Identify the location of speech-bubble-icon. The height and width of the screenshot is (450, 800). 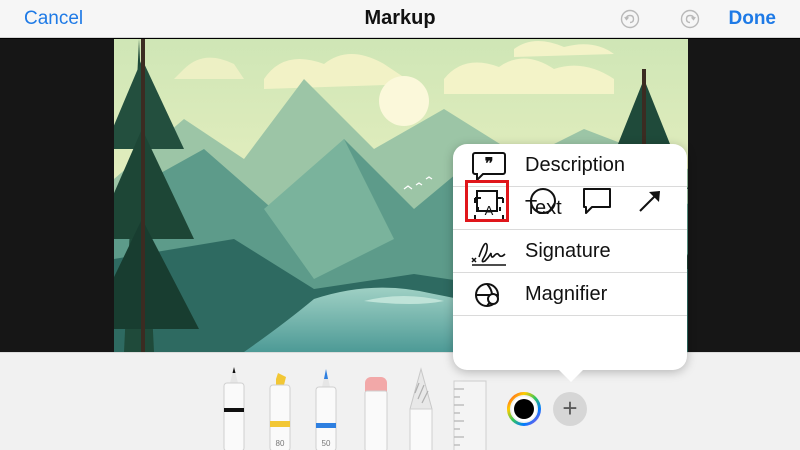
(597, 201).